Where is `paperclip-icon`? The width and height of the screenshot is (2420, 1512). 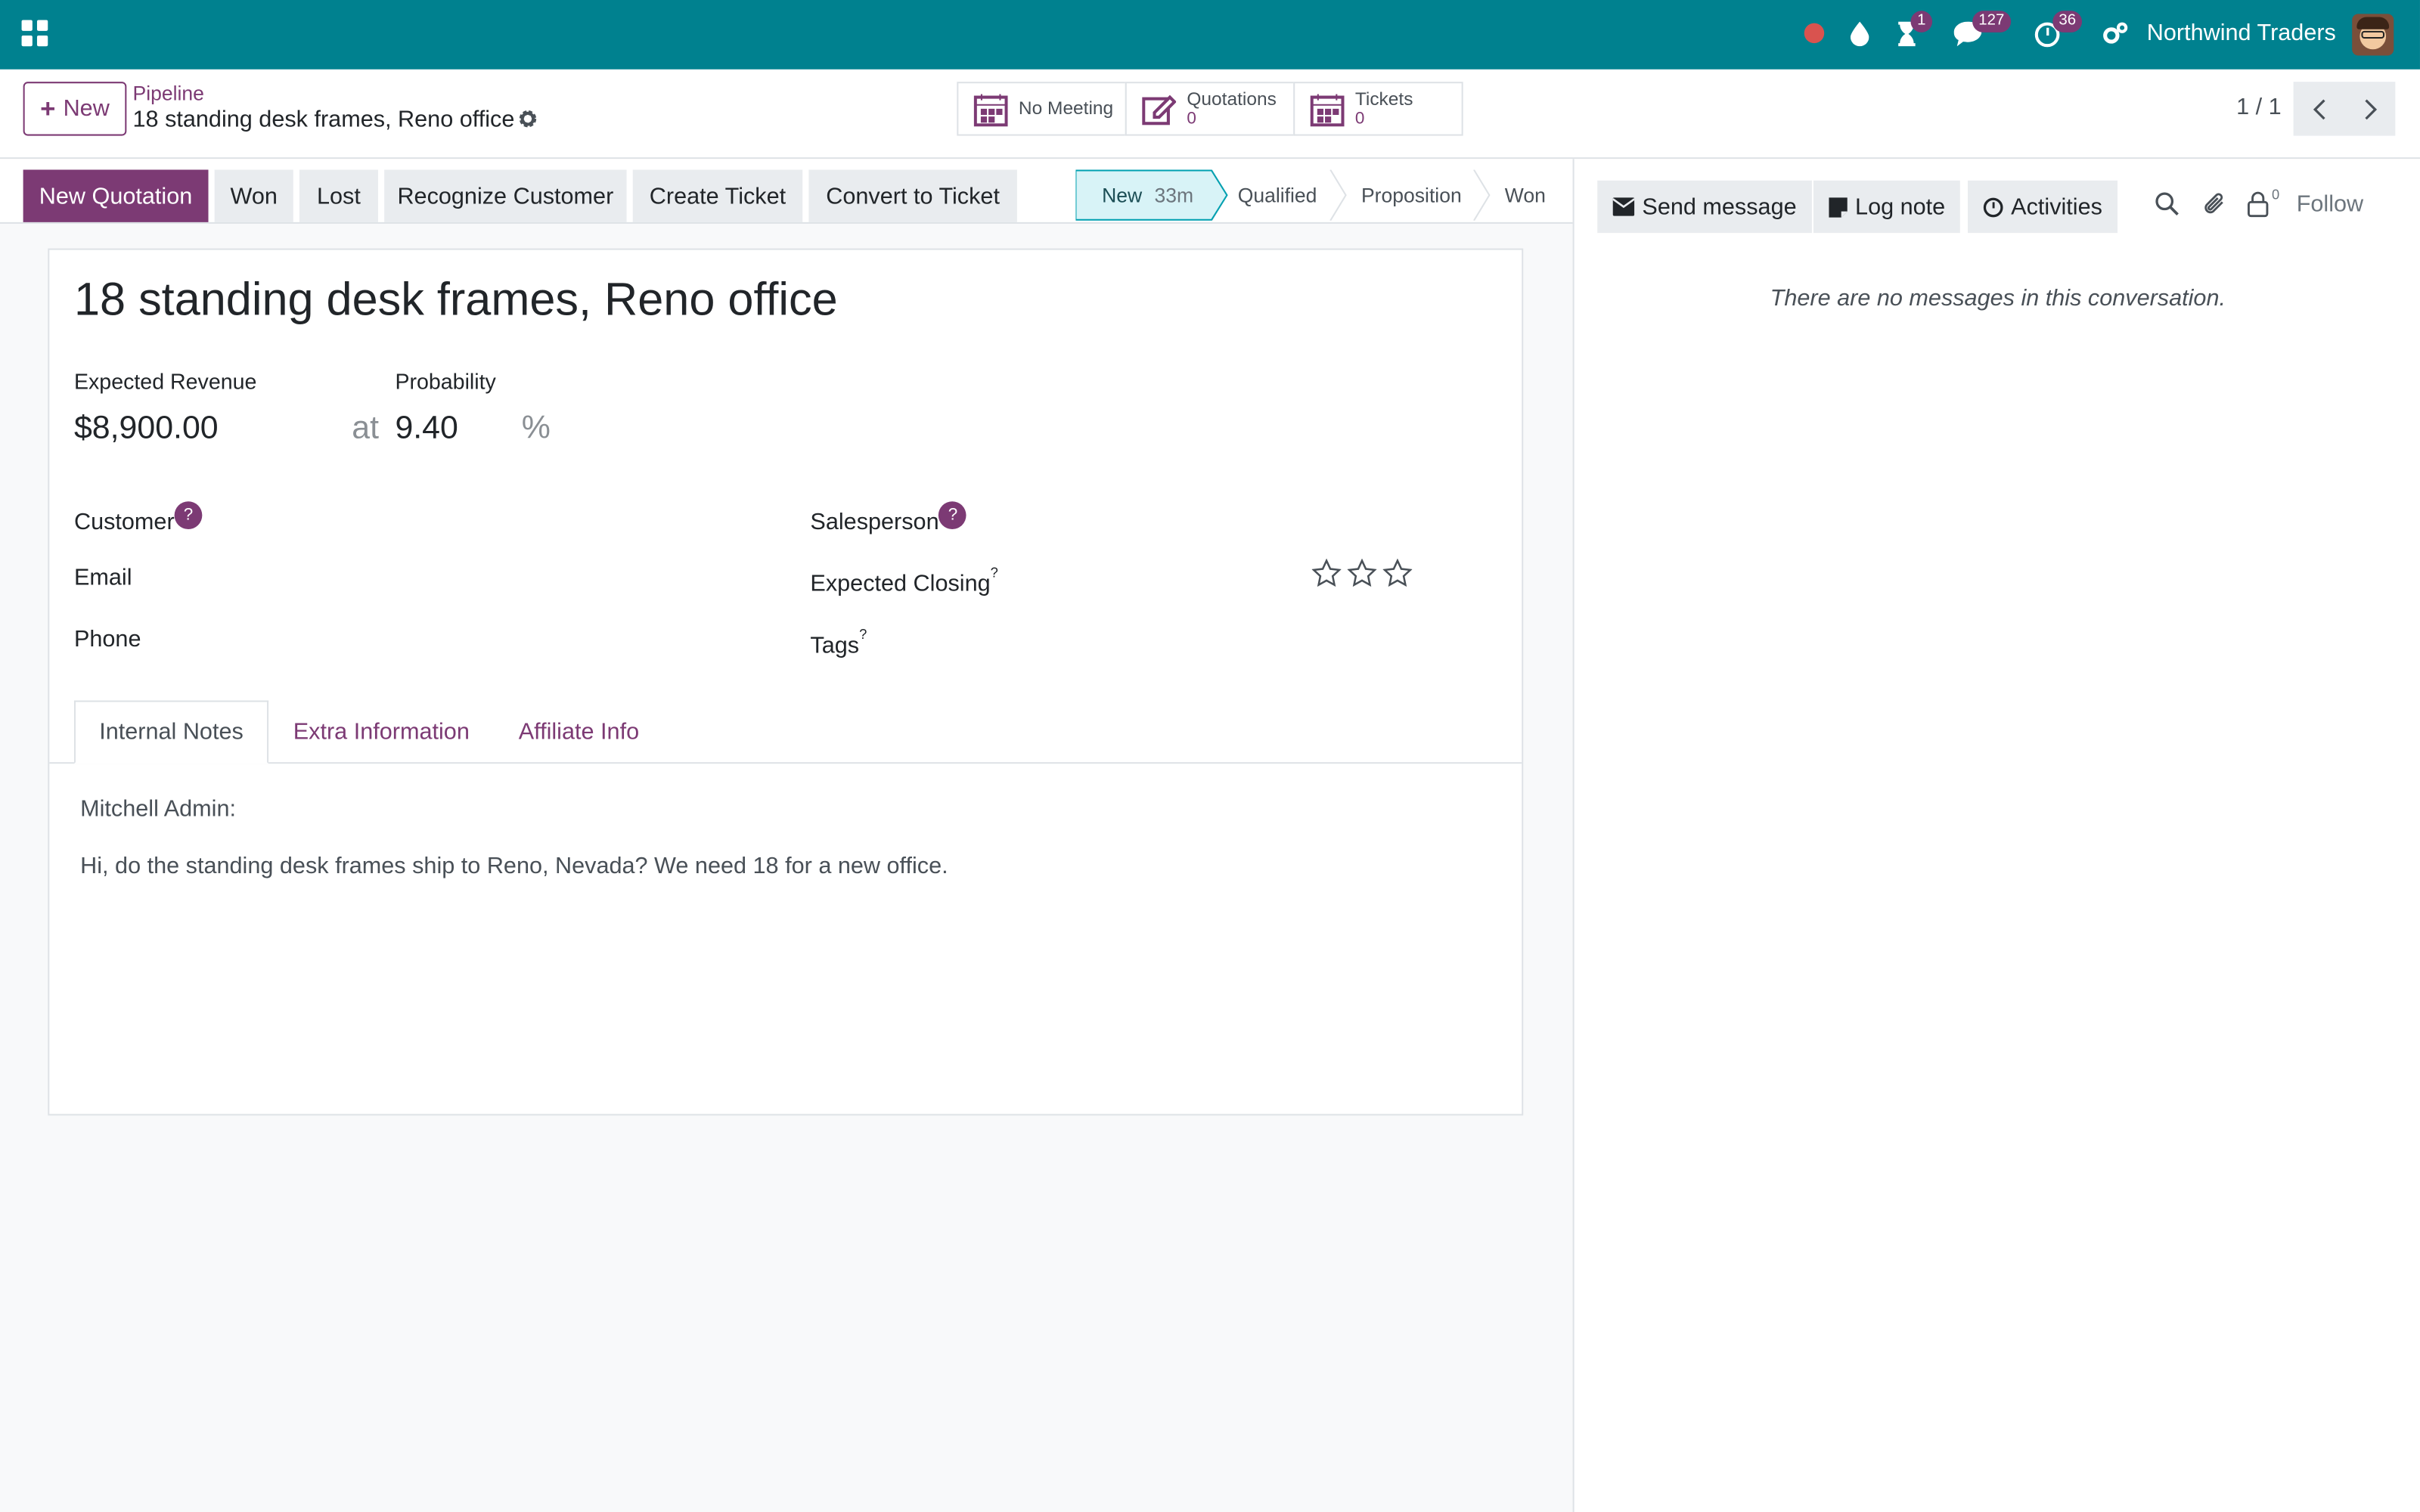 paperclip-icon is located at coordinates (2214, 205).